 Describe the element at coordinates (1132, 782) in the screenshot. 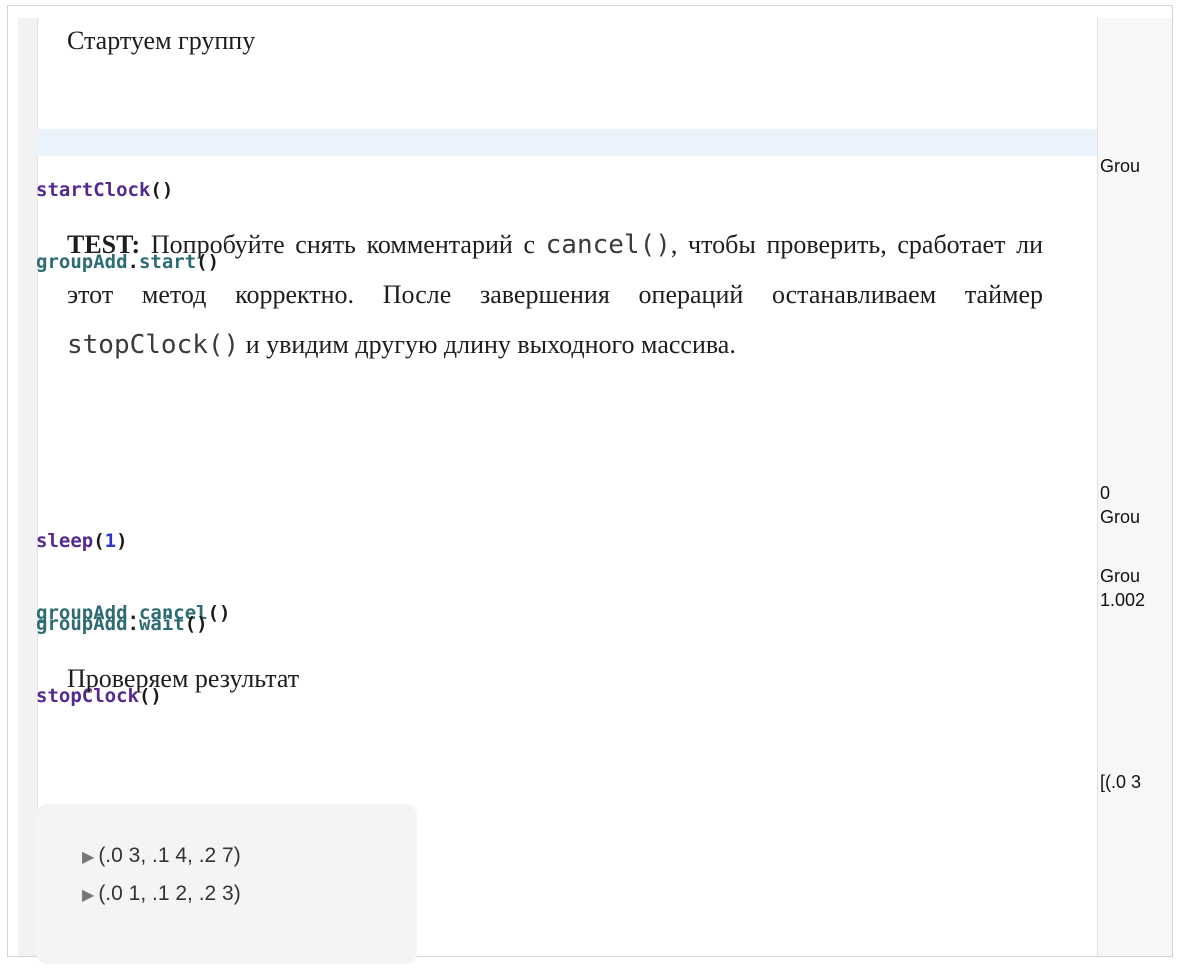

I see `result-output-array: [(.0 3` at that location.